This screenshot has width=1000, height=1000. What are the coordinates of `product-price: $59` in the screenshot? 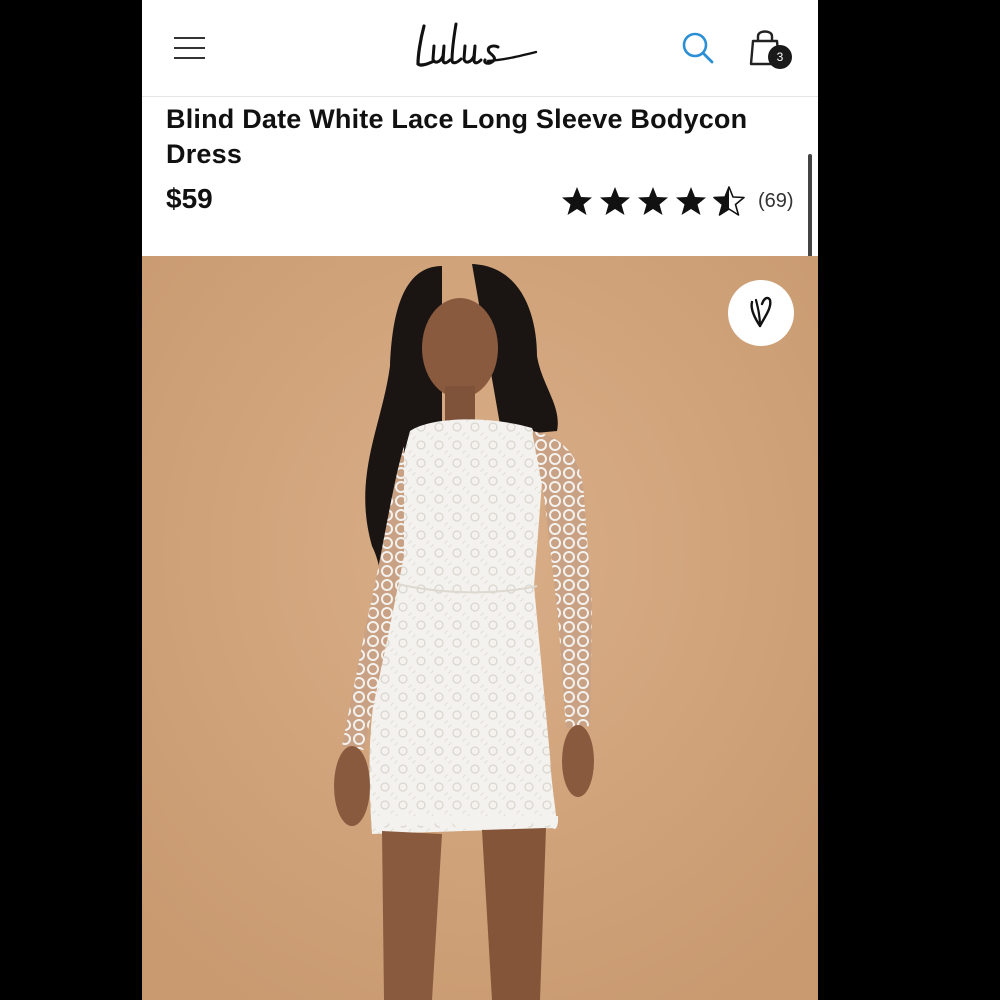 It's located at (189, 198).